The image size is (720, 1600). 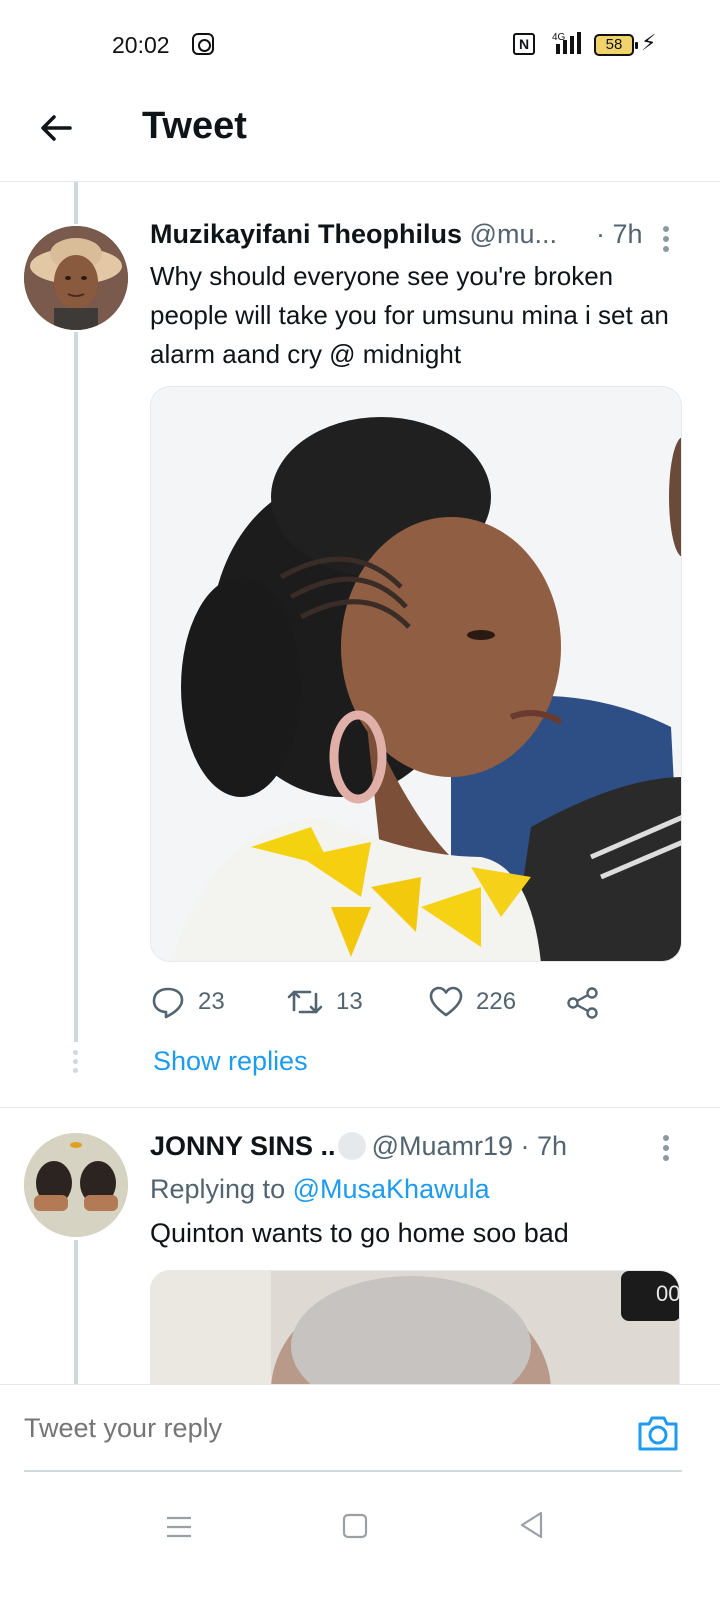 What do you see at coordinates (355, 1526) in the screenshot?
I see `home-icon` at bounding box center [355, 1526].